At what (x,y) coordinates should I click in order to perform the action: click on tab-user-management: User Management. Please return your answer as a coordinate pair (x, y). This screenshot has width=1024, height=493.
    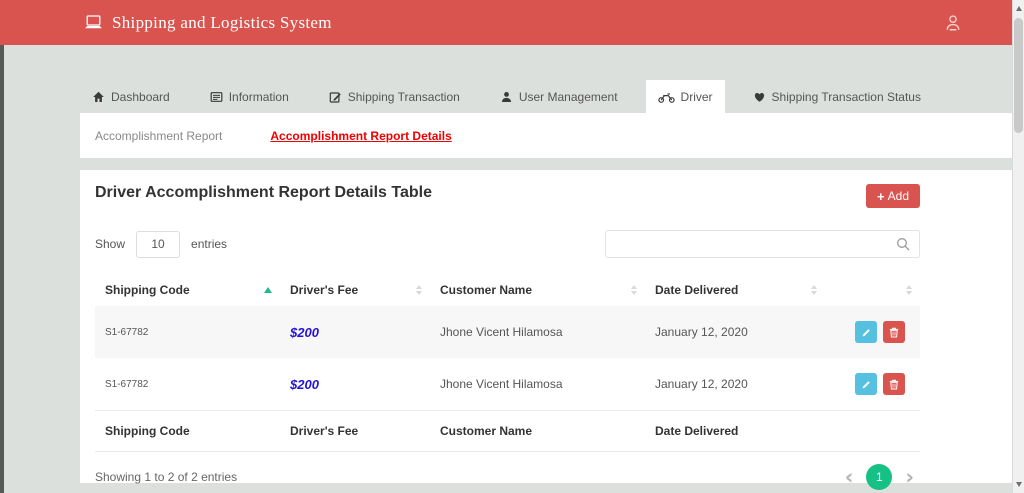
    Looking at the image, I should click on (559, 96).